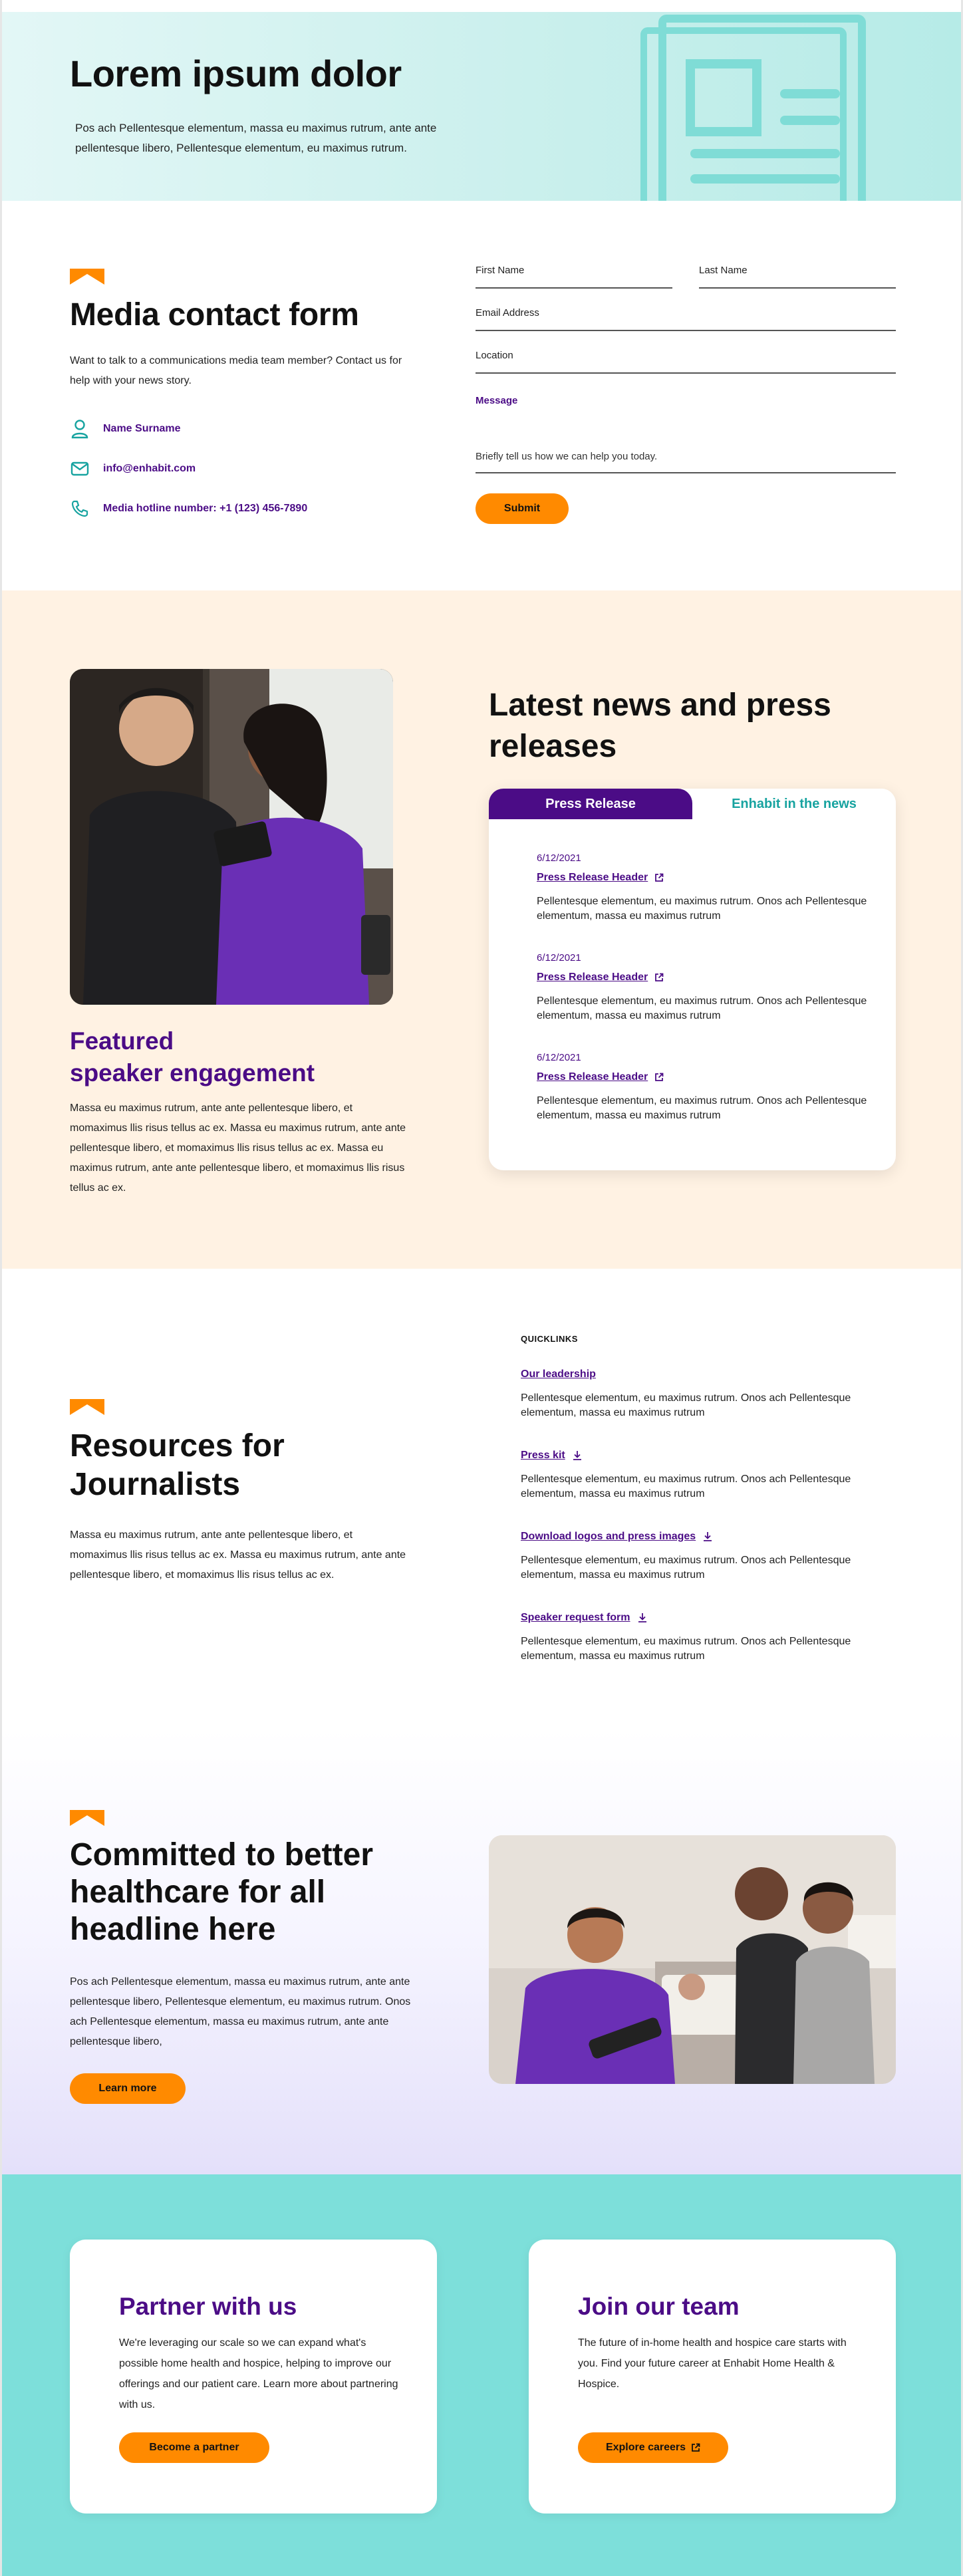 The height and width of the screenshot is (2576, 963). What do you see at coordinates (543, 1455) in the screenshot?
I see `quicklink-label: Press kit` at bounding box center [543, 1455].